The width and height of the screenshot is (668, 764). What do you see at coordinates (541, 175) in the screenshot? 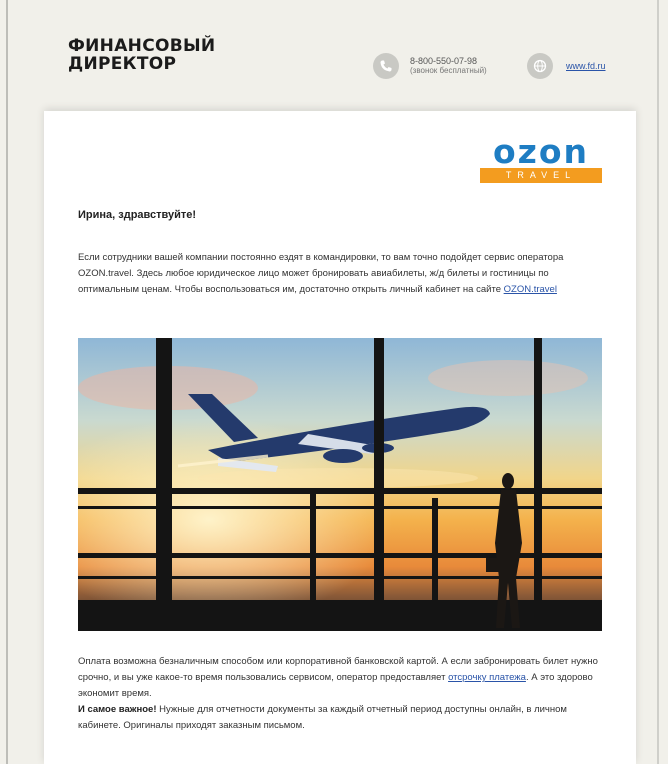
I see `ozon-logo-sub: TRAVEL` at bounding box center [541, 175].